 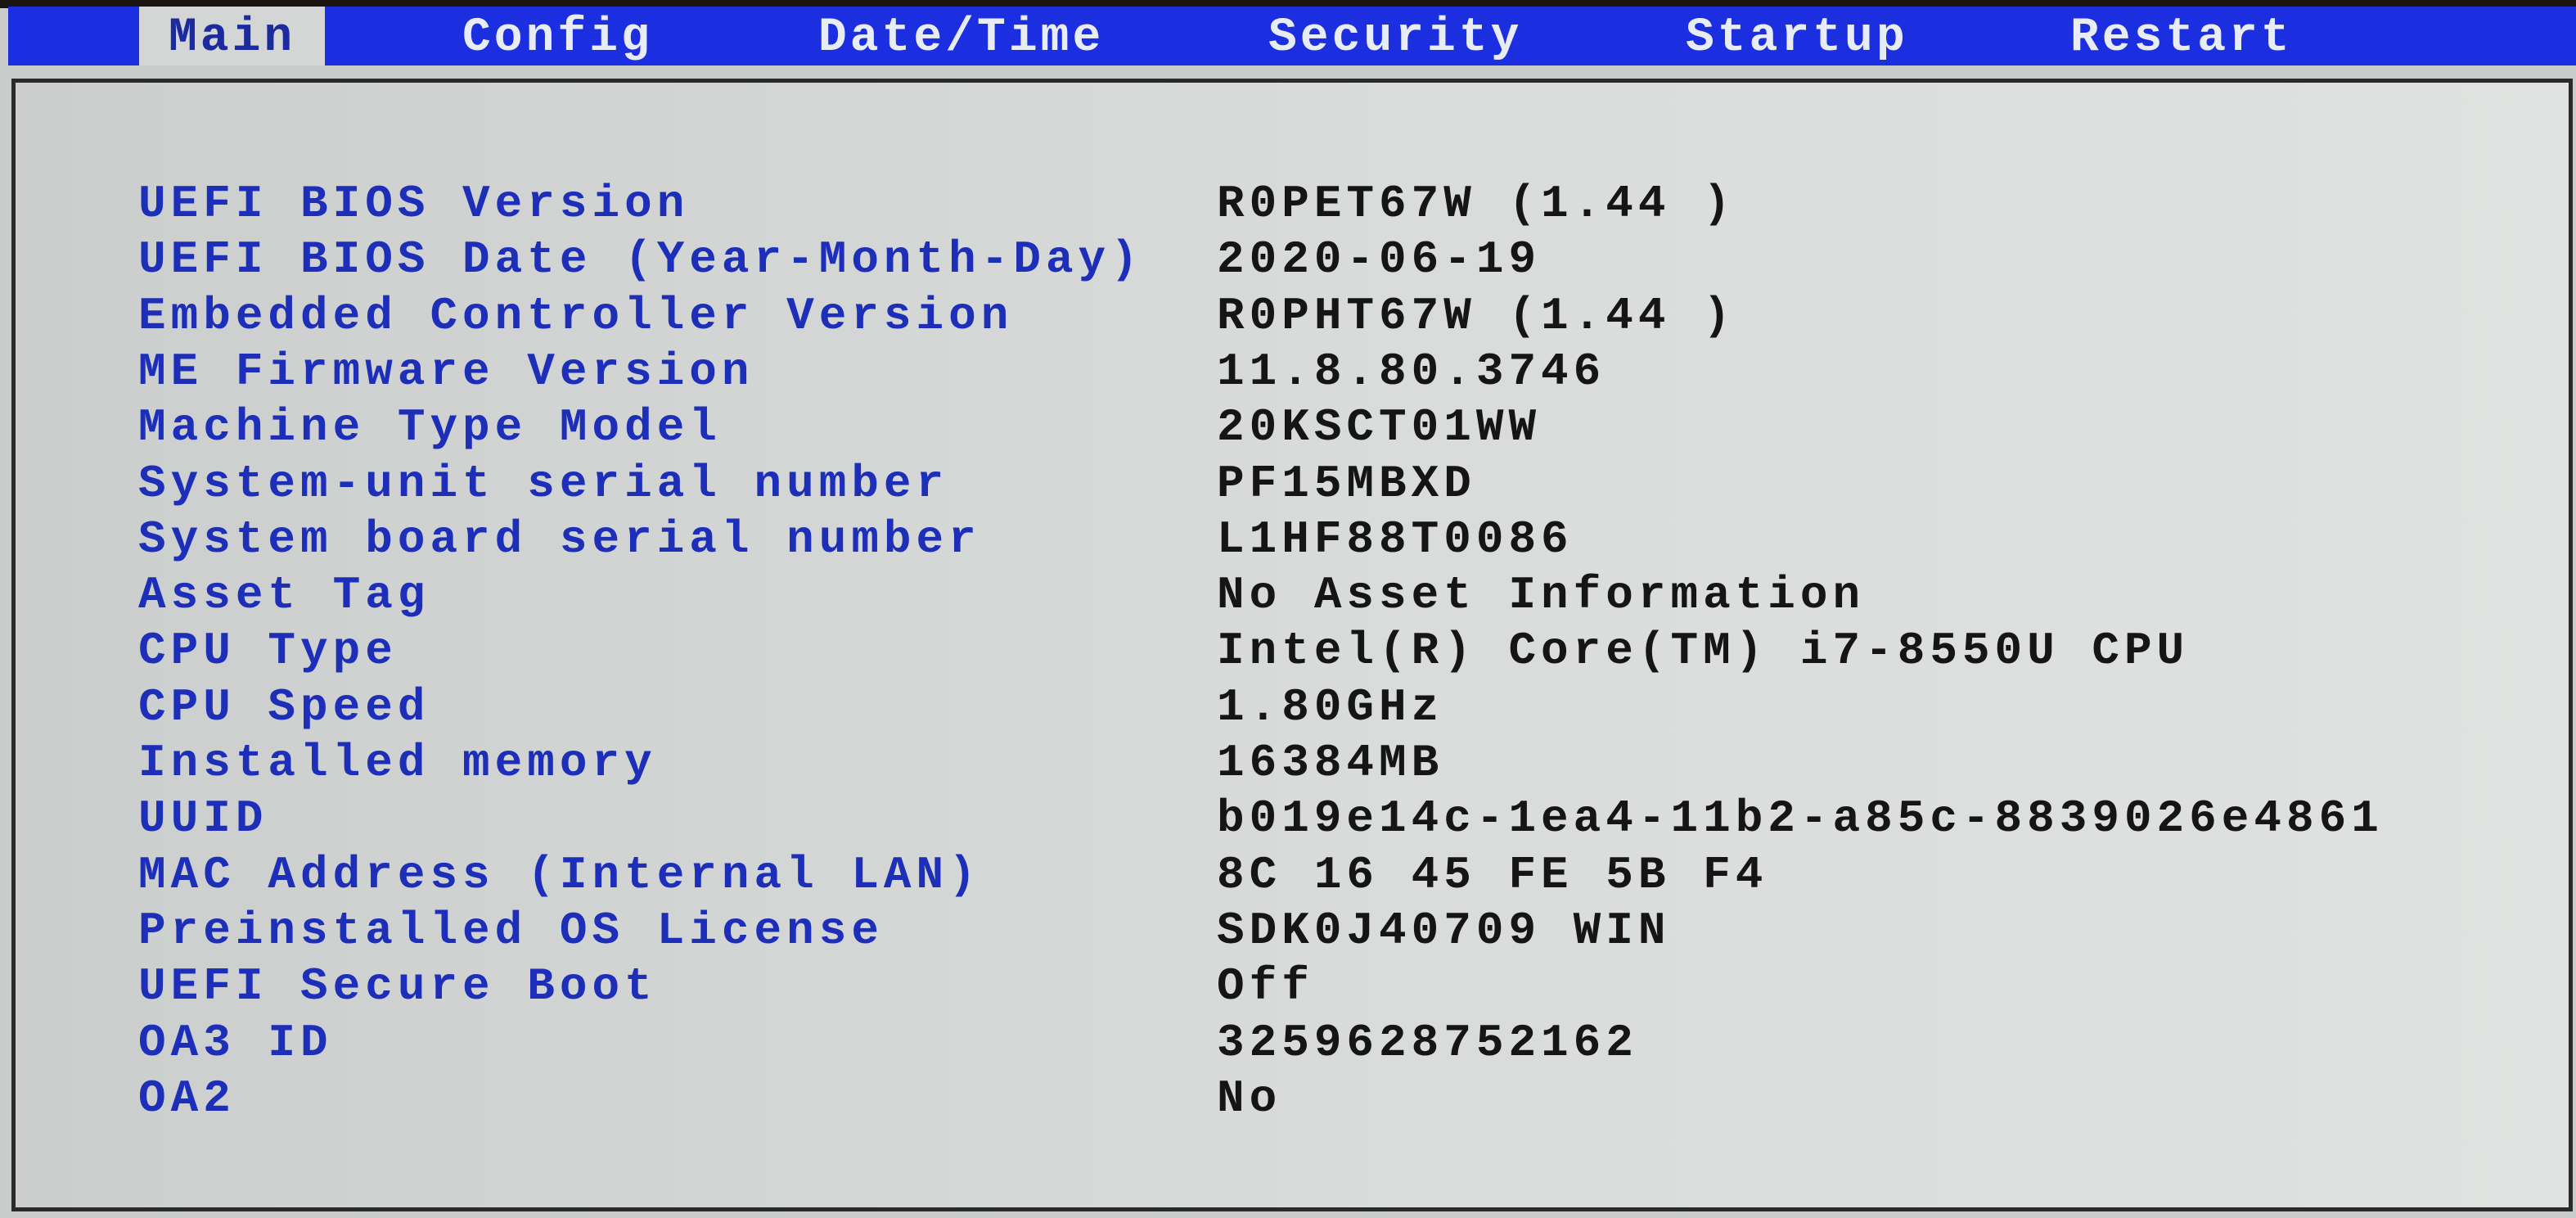 I want to click on tab-security: Security, so click(x=1395, y=36).